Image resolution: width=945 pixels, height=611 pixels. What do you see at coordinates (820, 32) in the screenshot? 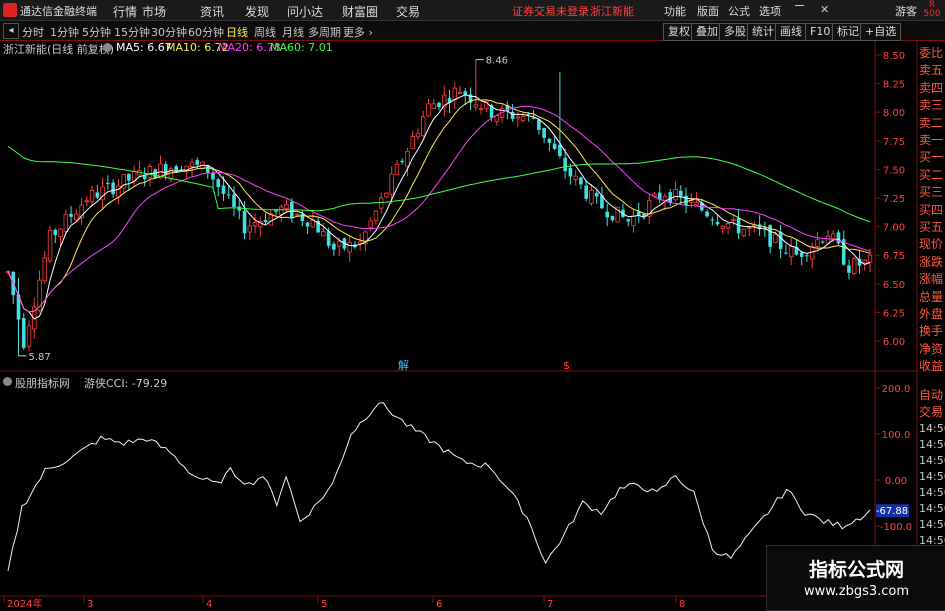
I see `f10-button: F10` at bounding box center [820, 32].